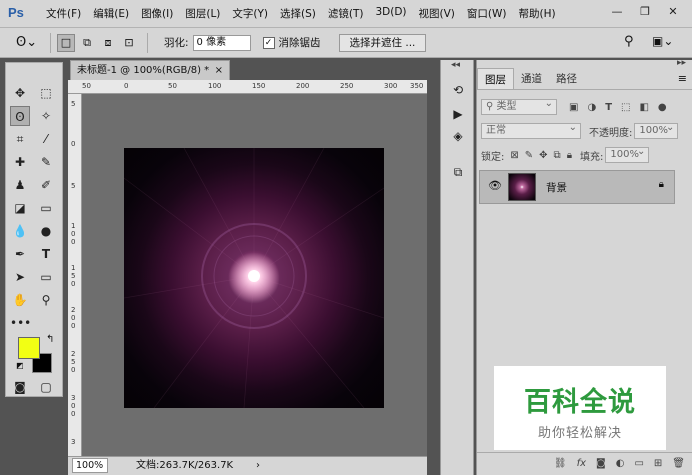 This screenshot has width=692, height=475. Describe the element at coordinates (176, 43) in the screenshot. I see `feather-label: 羽化:` at that location.